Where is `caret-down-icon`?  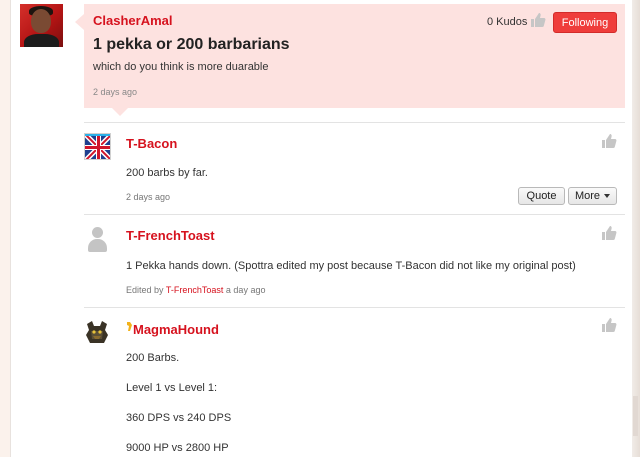 caret-down-icon is located at coordinates (607, 196).